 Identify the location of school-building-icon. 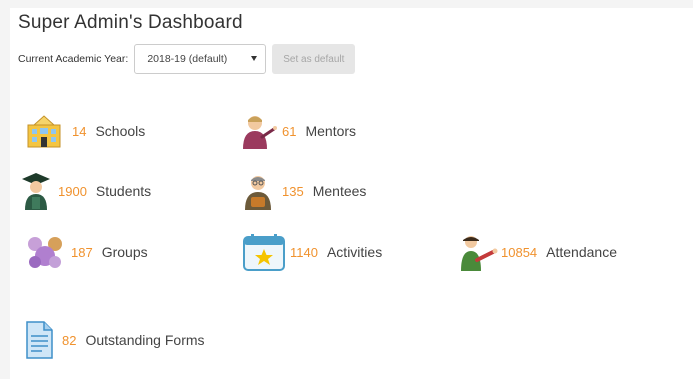
(44, 131).